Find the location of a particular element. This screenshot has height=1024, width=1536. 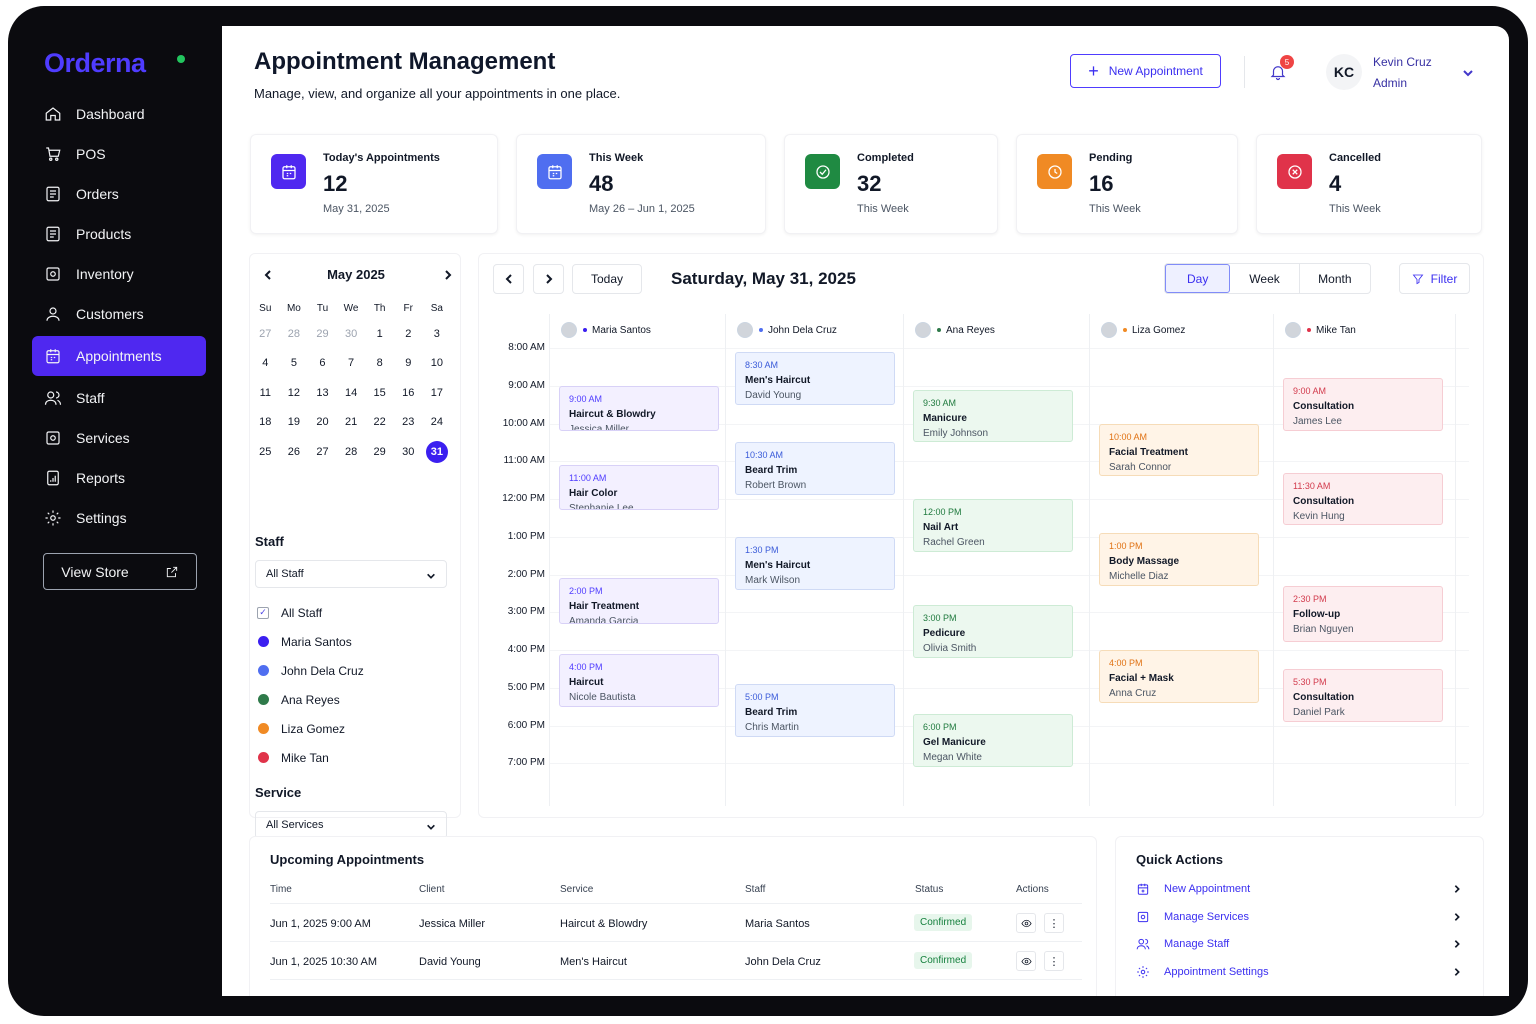

calendar-day: 14 is located at coordinates (351, 393).